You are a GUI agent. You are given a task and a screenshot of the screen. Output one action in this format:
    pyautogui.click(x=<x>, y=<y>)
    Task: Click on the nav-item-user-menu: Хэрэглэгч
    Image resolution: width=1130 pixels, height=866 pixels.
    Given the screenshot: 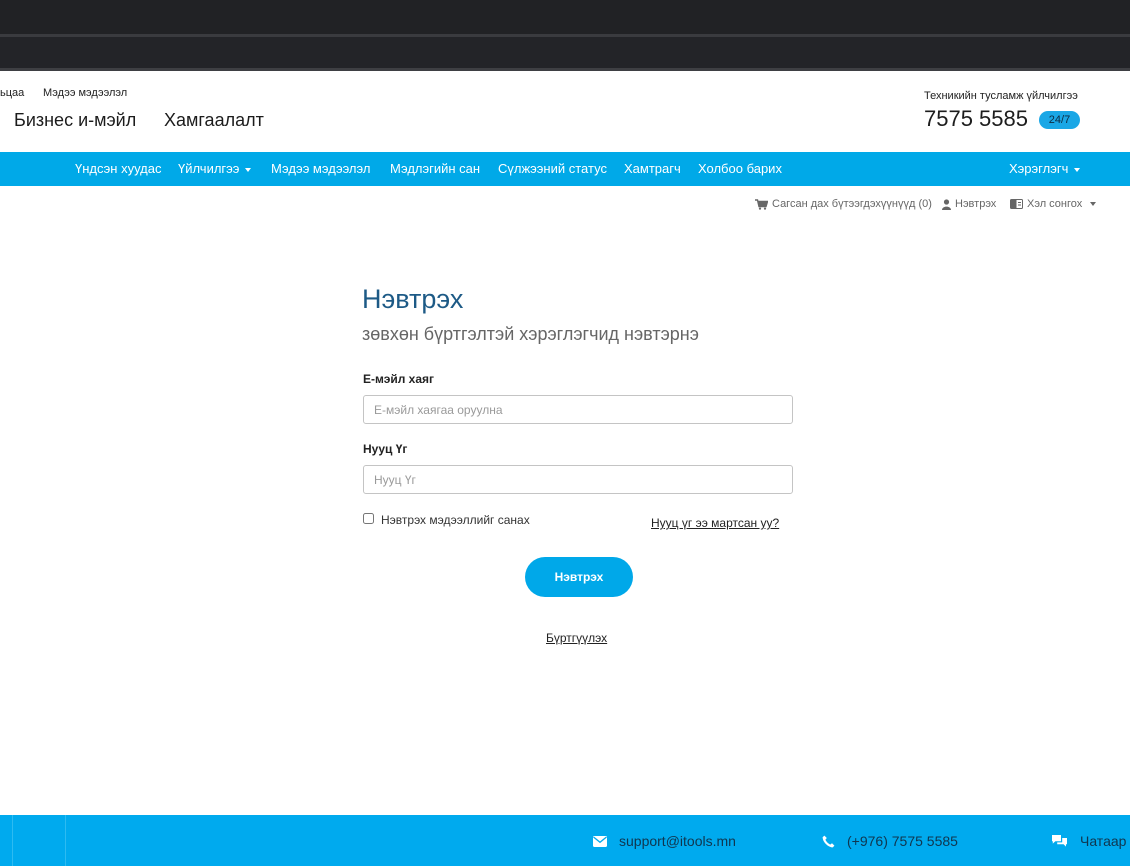 What is the action you would take?
    pyautogui.click(x=1045, y=168)
    